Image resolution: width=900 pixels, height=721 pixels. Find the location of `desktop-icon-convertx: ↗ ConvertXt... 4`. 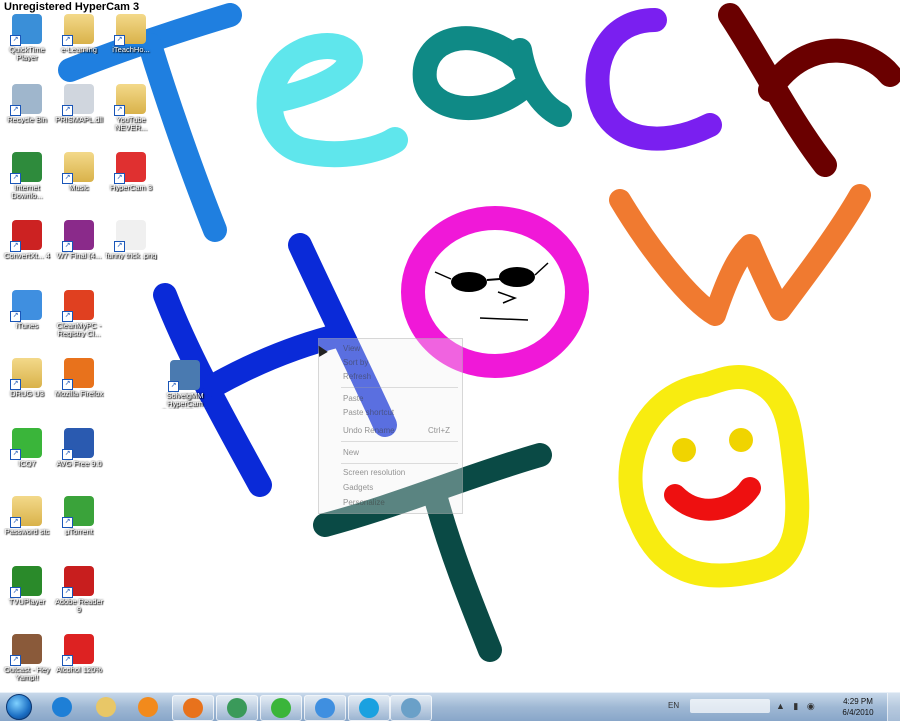

desktop-icon-convertx: ↗ ConvertXt... 4 is located at coordinates (27, 240).